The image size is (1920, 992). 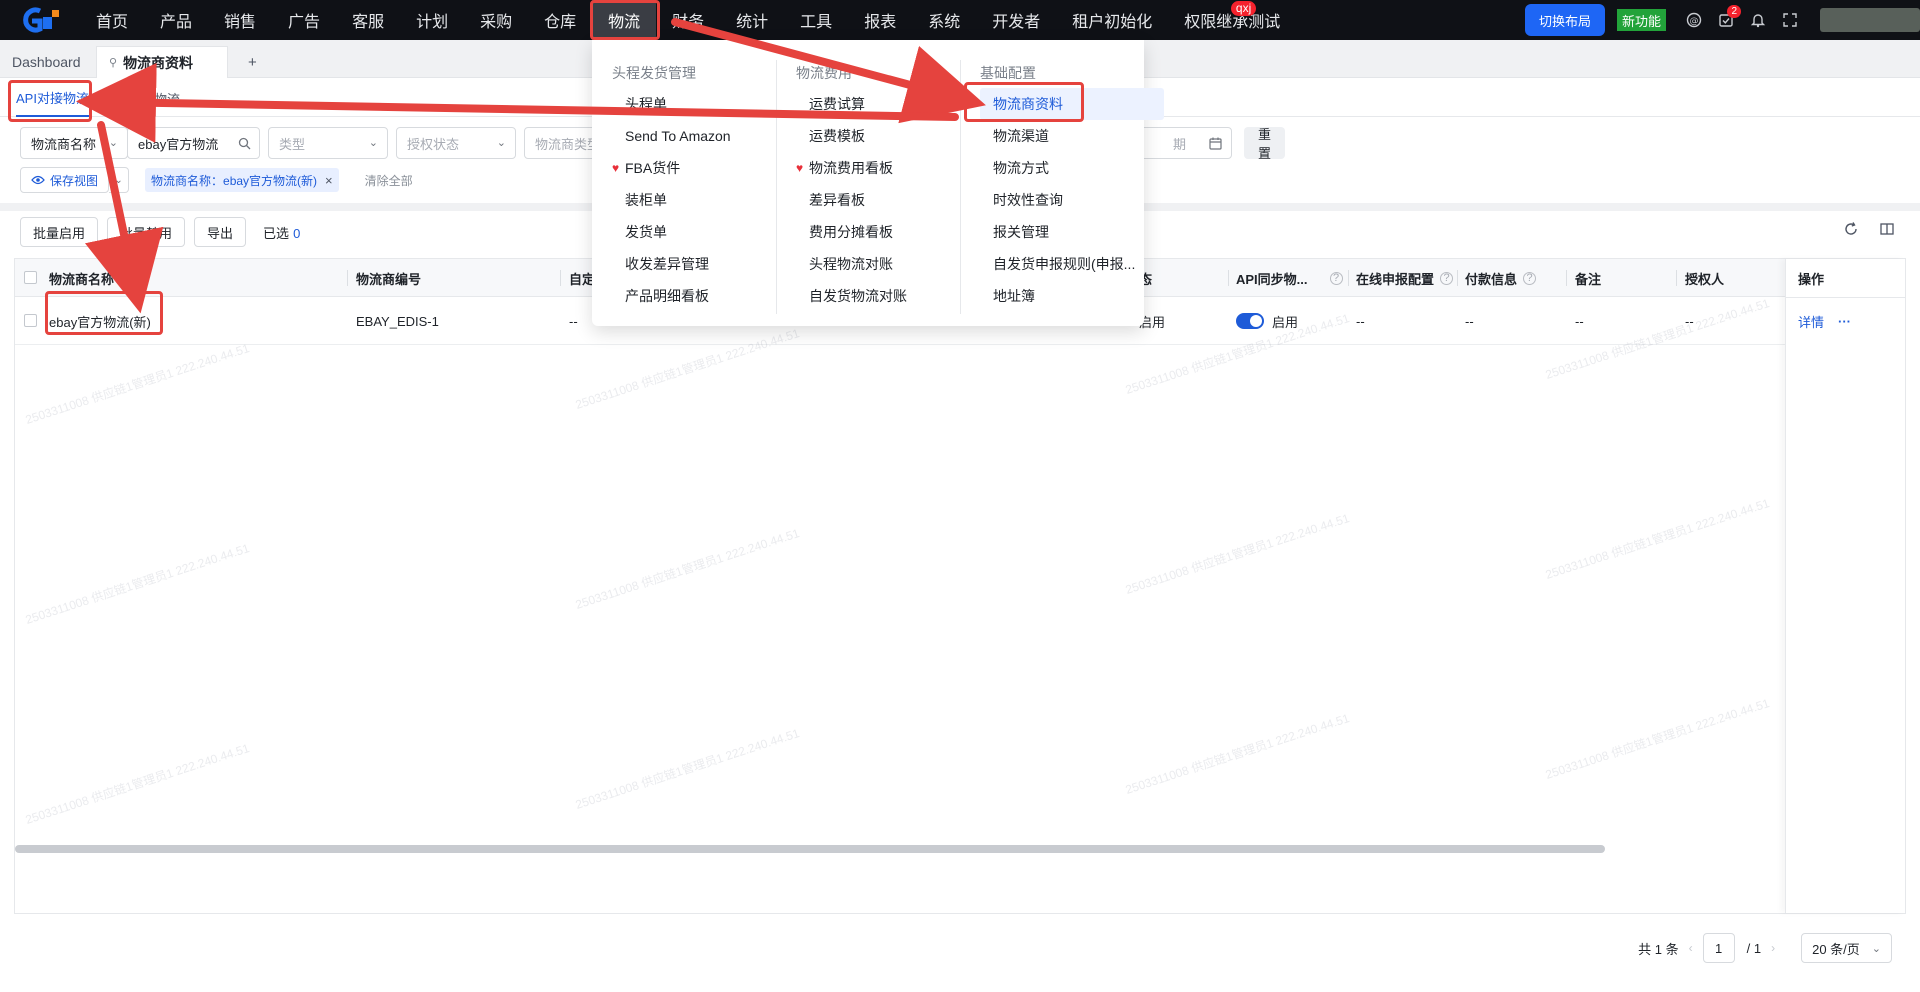 What do you see at coordinates (74, 143) in the screenshot?
I see `filter-field-select: 物流商名称 ⌄` at bounding box center [74, 143].